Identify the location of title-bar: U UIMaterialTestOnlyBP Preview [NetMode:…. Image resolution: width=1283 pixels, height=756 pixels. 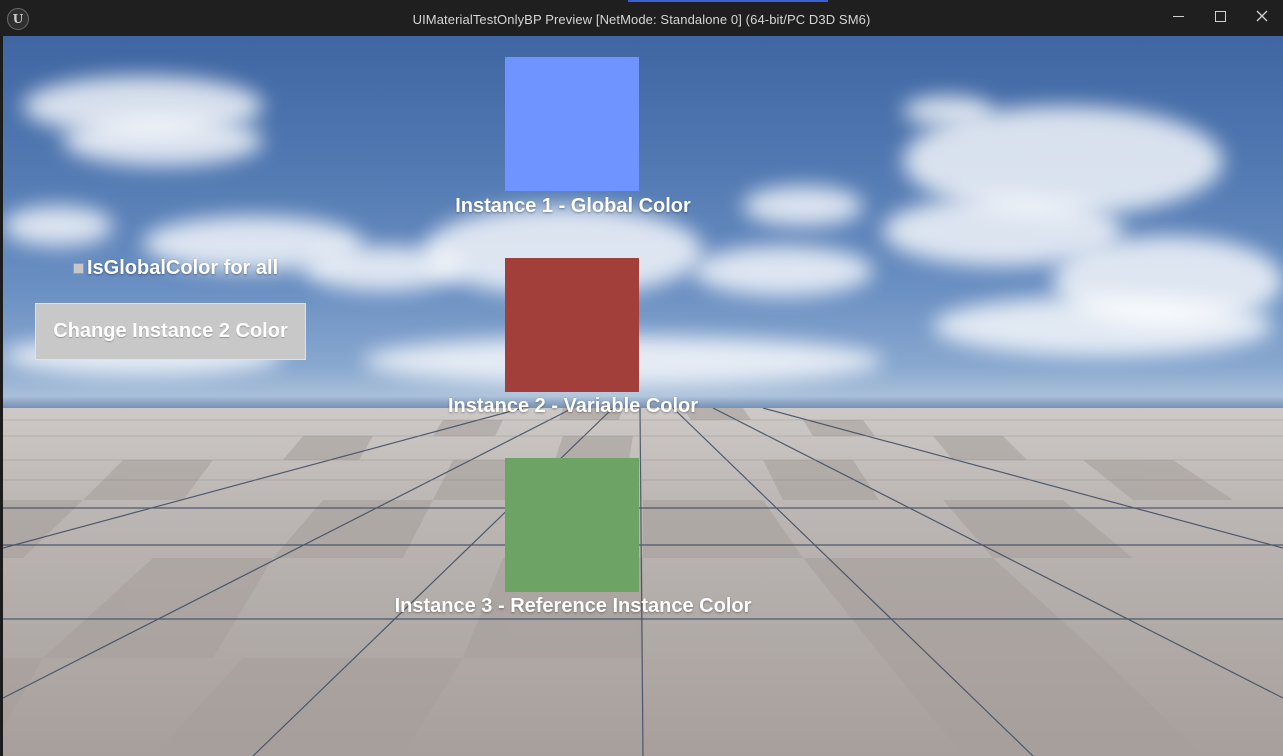
(641, 18).